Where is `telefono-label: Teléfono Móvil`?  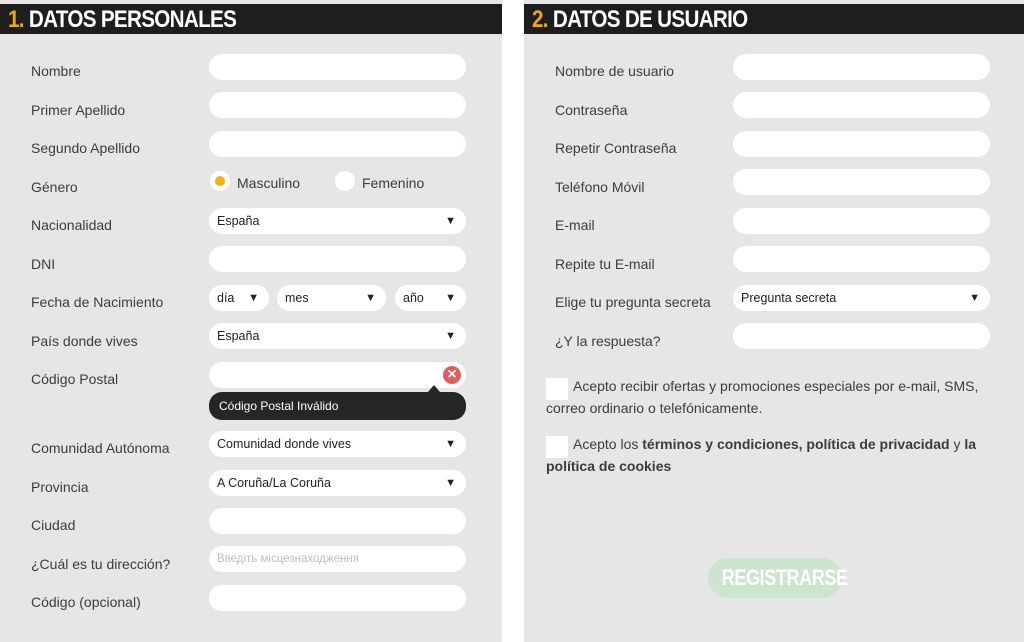 telefono-label: Teléfono Móvil is located at coordinates (600, 187).